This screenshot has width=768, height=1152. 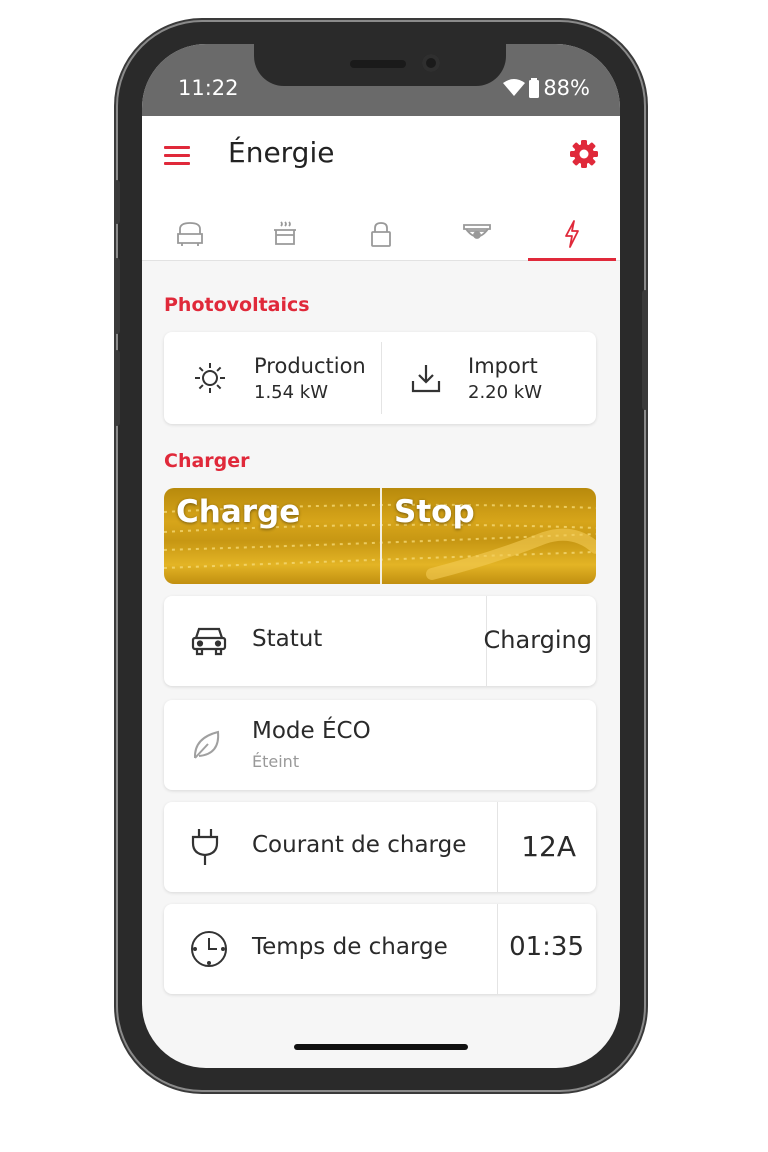 I want to click on lightning-icon, so click(x=572, y=234).